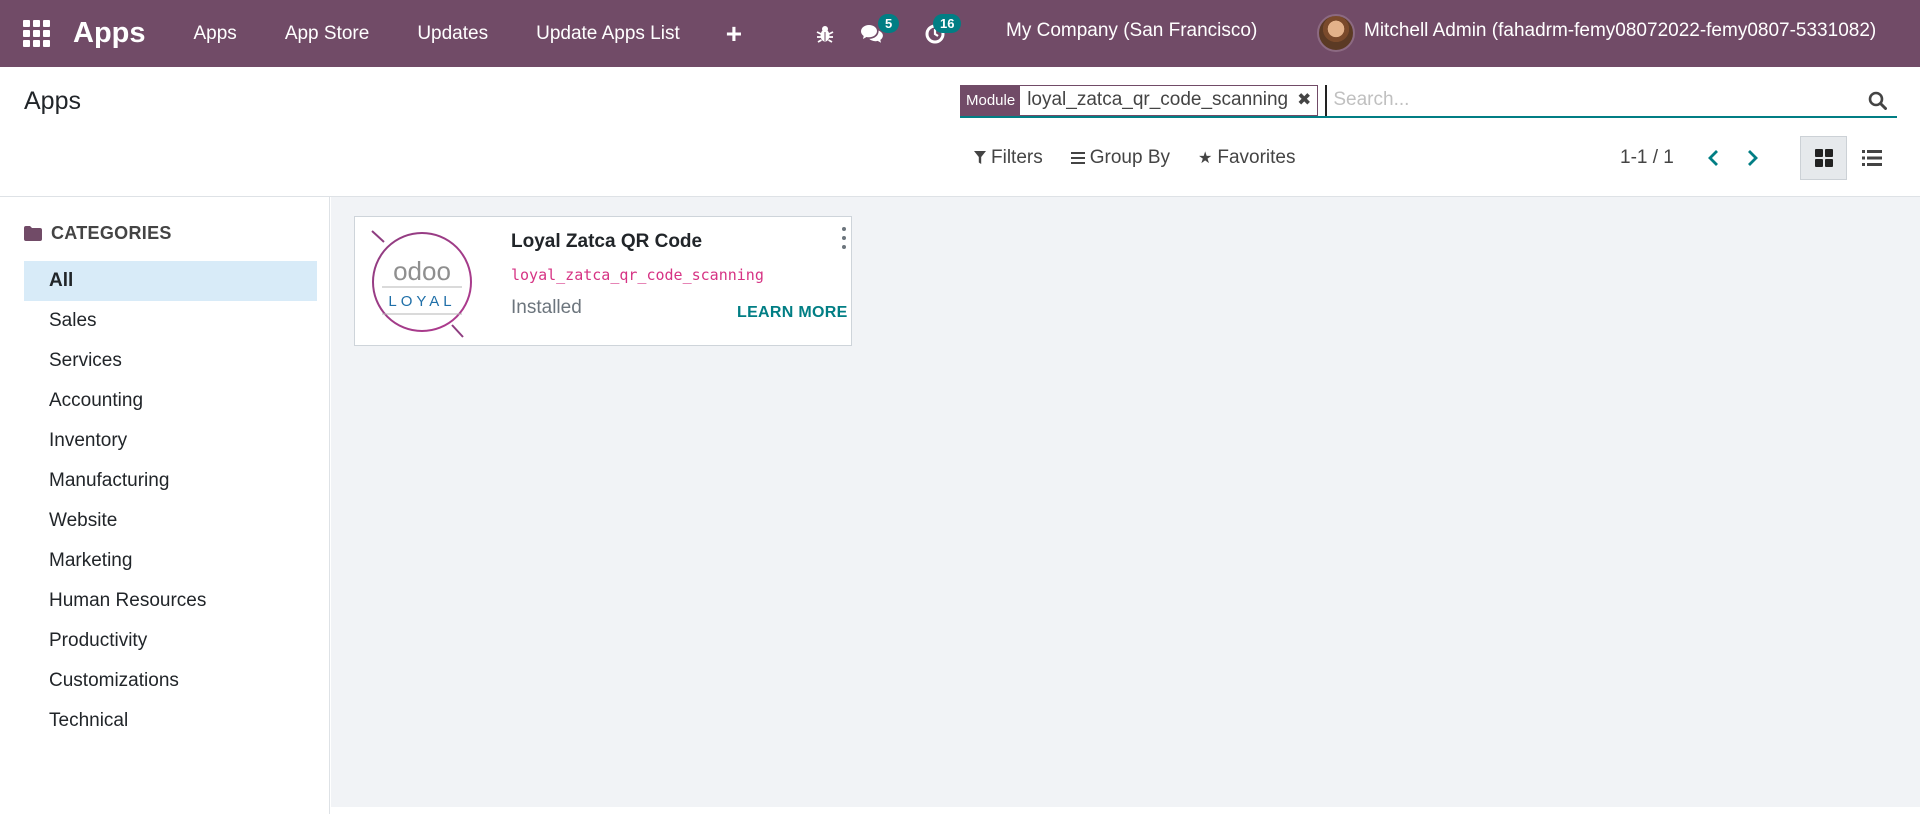 The width and height of the screenshot is (1920, 814). I want to click on menu-update-apps-list: Update Apps List, so click(608, 34).